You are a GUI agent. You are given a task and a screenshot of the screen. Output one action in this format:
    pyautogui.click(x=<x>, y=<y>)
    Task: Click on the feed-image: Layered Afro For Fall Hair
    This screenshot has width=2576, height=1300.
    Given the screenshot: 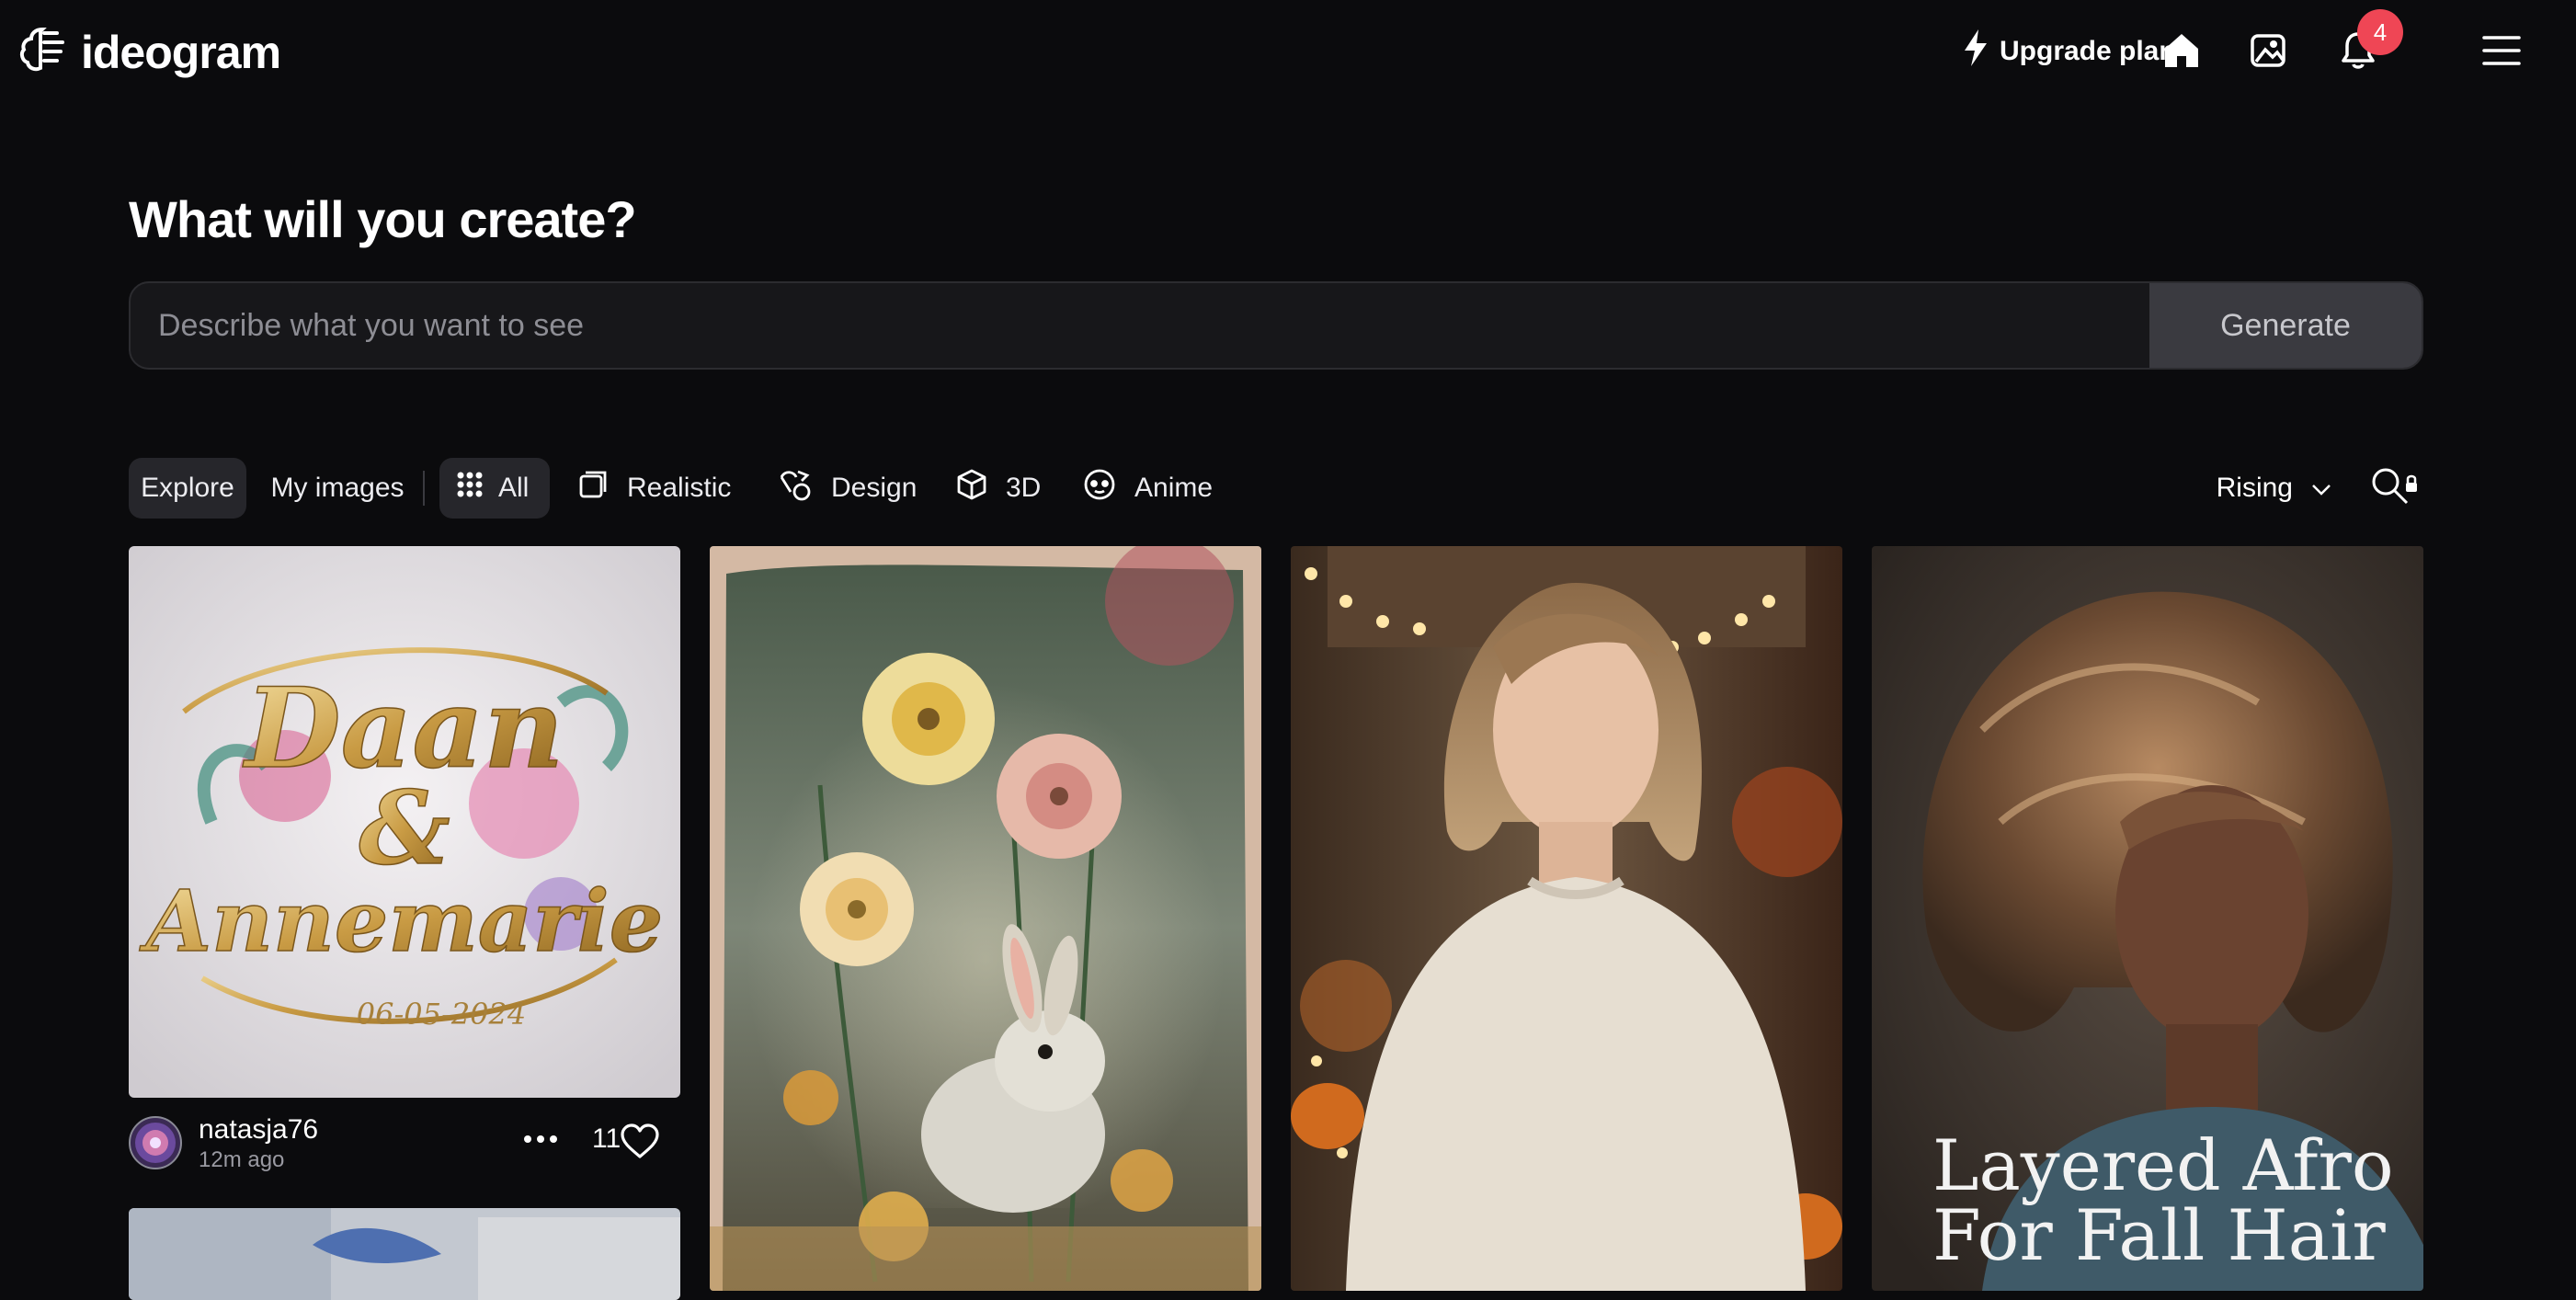 What is the action you would take?
    pyautogui.click(x=2147, y=919)
    